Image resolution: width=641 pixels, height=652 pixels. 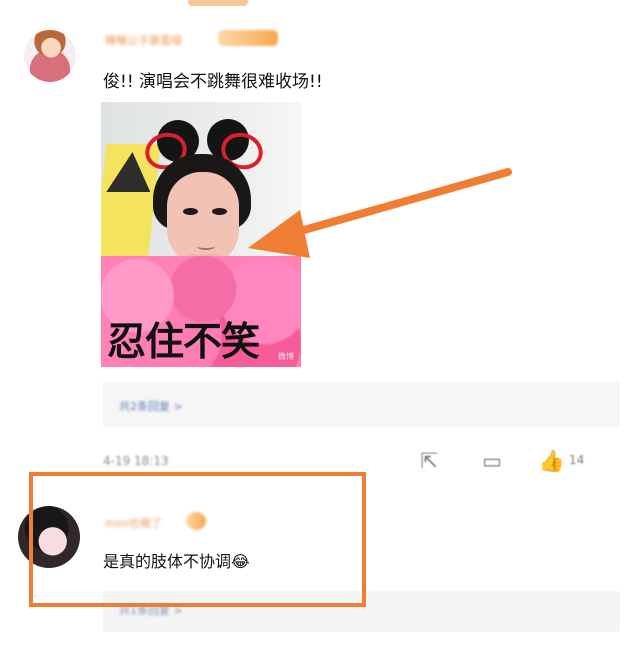 What do you see at coordinates (183, 342) in the screenshot?
I see `meme-caption: 忍住不笑` at bounding box center [183, 342].